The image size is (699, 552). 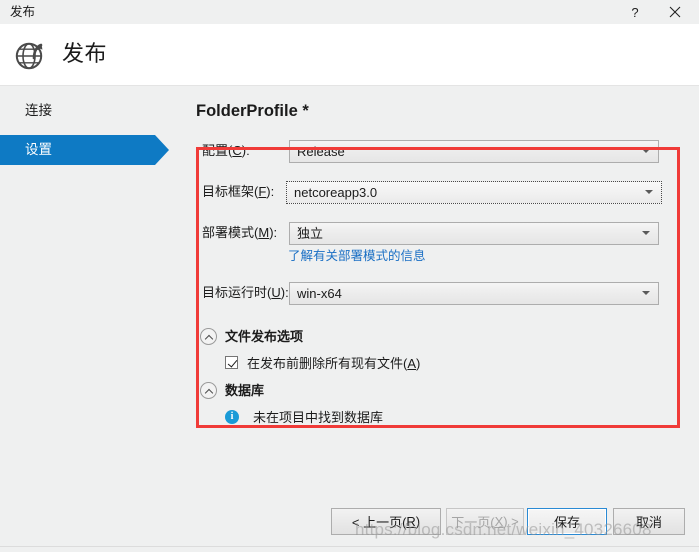 What do you see at coordinates (386, 521) in the screenshot?
I see `previous-button: < 上一页(R)` at bounding box center [386, 521].